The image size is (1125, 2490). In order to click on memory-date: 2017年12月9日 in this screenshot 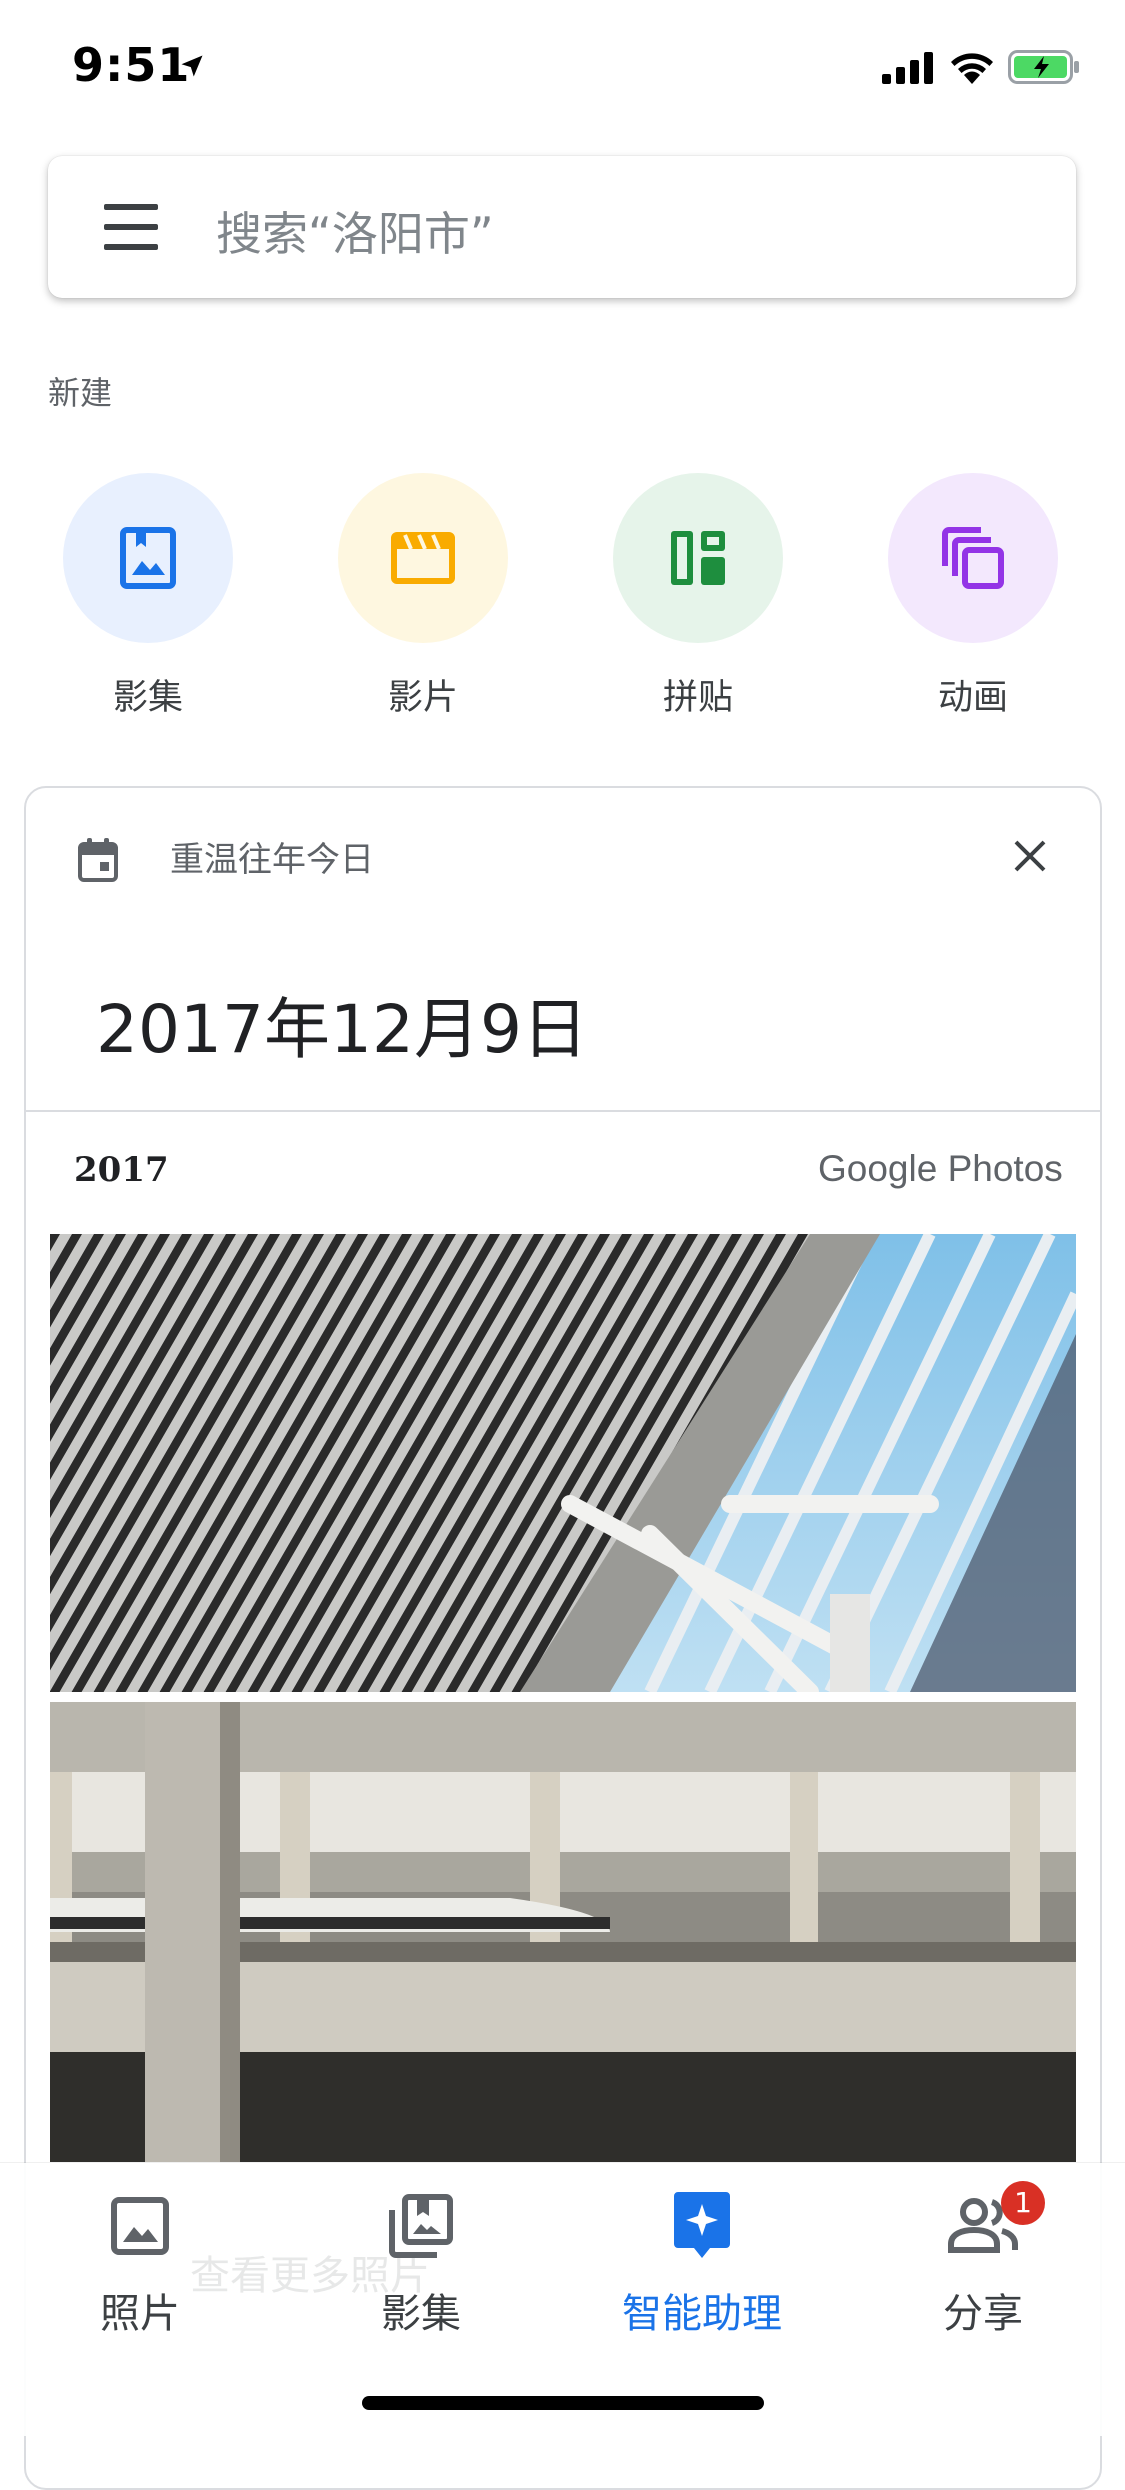, I will do `click(342, 1029)`.